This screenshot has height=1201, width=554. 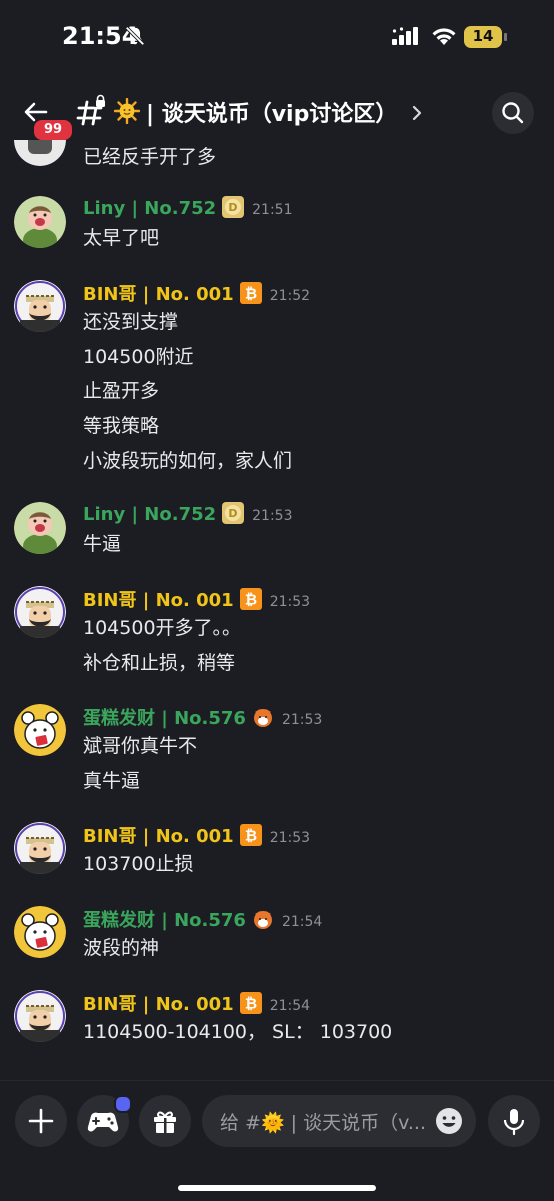 What do you see at coordinates (188, 461) in the screenshot?
I see `message-text: 小波段玩的如何，家人们` at bounding box center [188, 461].